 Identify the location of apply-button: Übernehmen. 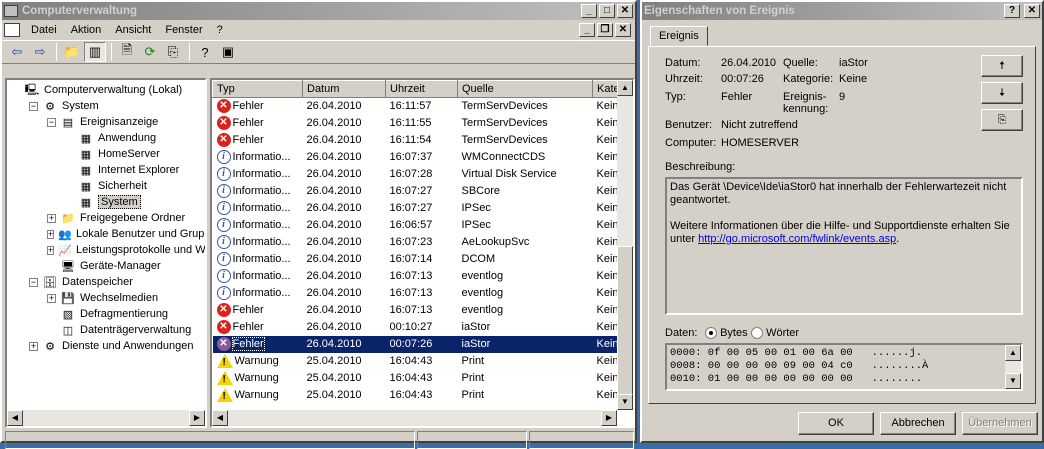
(1000, 423).